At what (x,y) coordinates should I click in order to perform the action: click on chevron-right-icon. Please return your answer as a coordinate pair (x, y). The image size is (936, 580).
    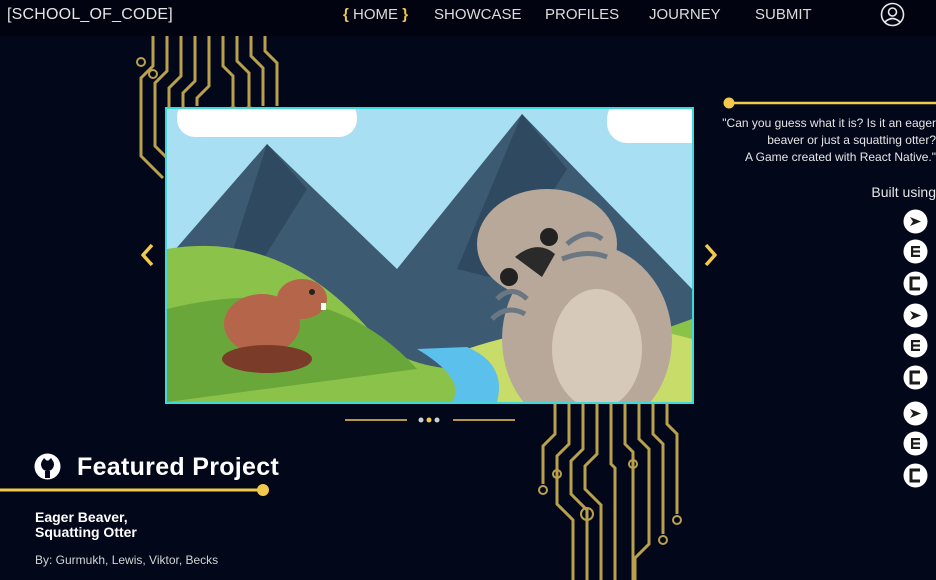
    Looking at the image, I should click on (711, 255).